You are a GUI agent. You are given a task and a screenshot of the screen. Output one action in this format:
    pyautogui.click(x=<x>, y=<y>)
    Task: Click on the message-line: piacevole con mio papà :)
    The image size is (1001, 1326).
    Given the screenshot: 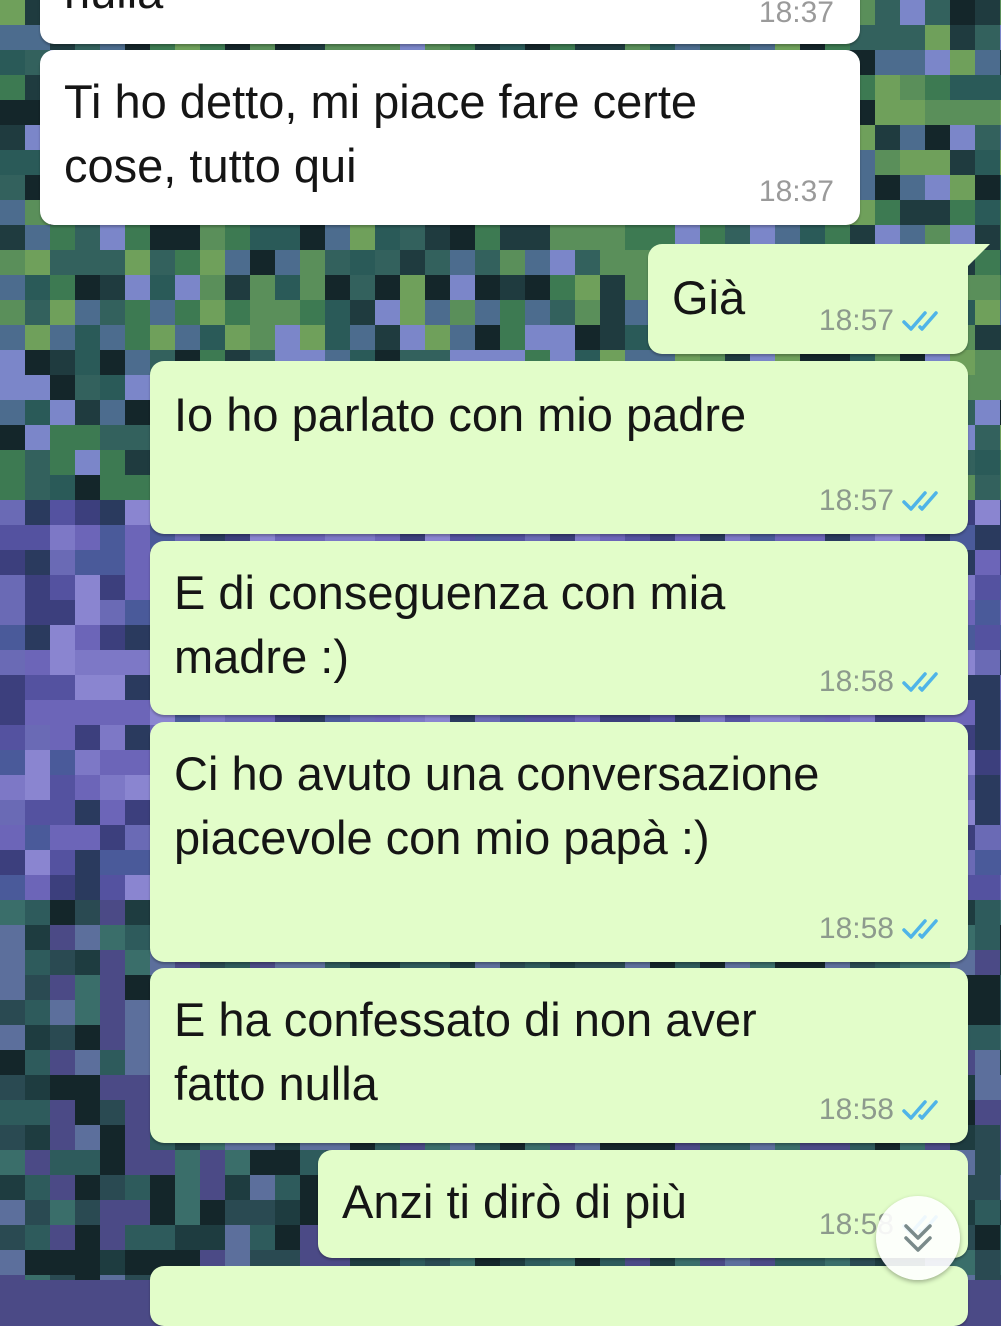 What is the action you would take?
    pyautogui.click(x=442, y=837)
    